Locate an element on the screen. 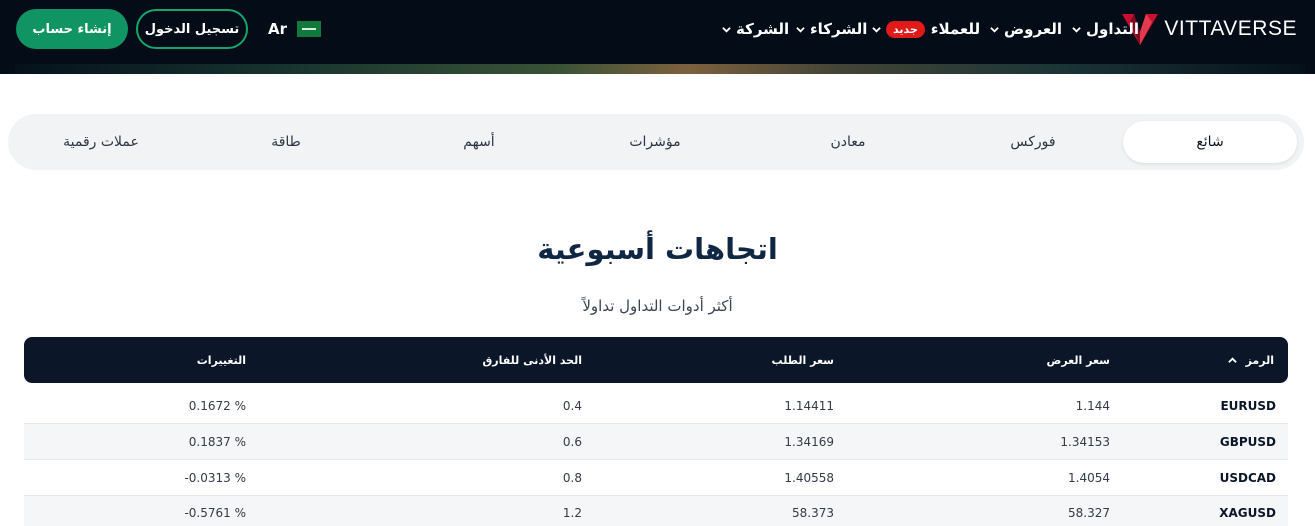 This screenshot has height=526, width=1315. cell-ask: 1.40558 is located at coordinates (809, 478).